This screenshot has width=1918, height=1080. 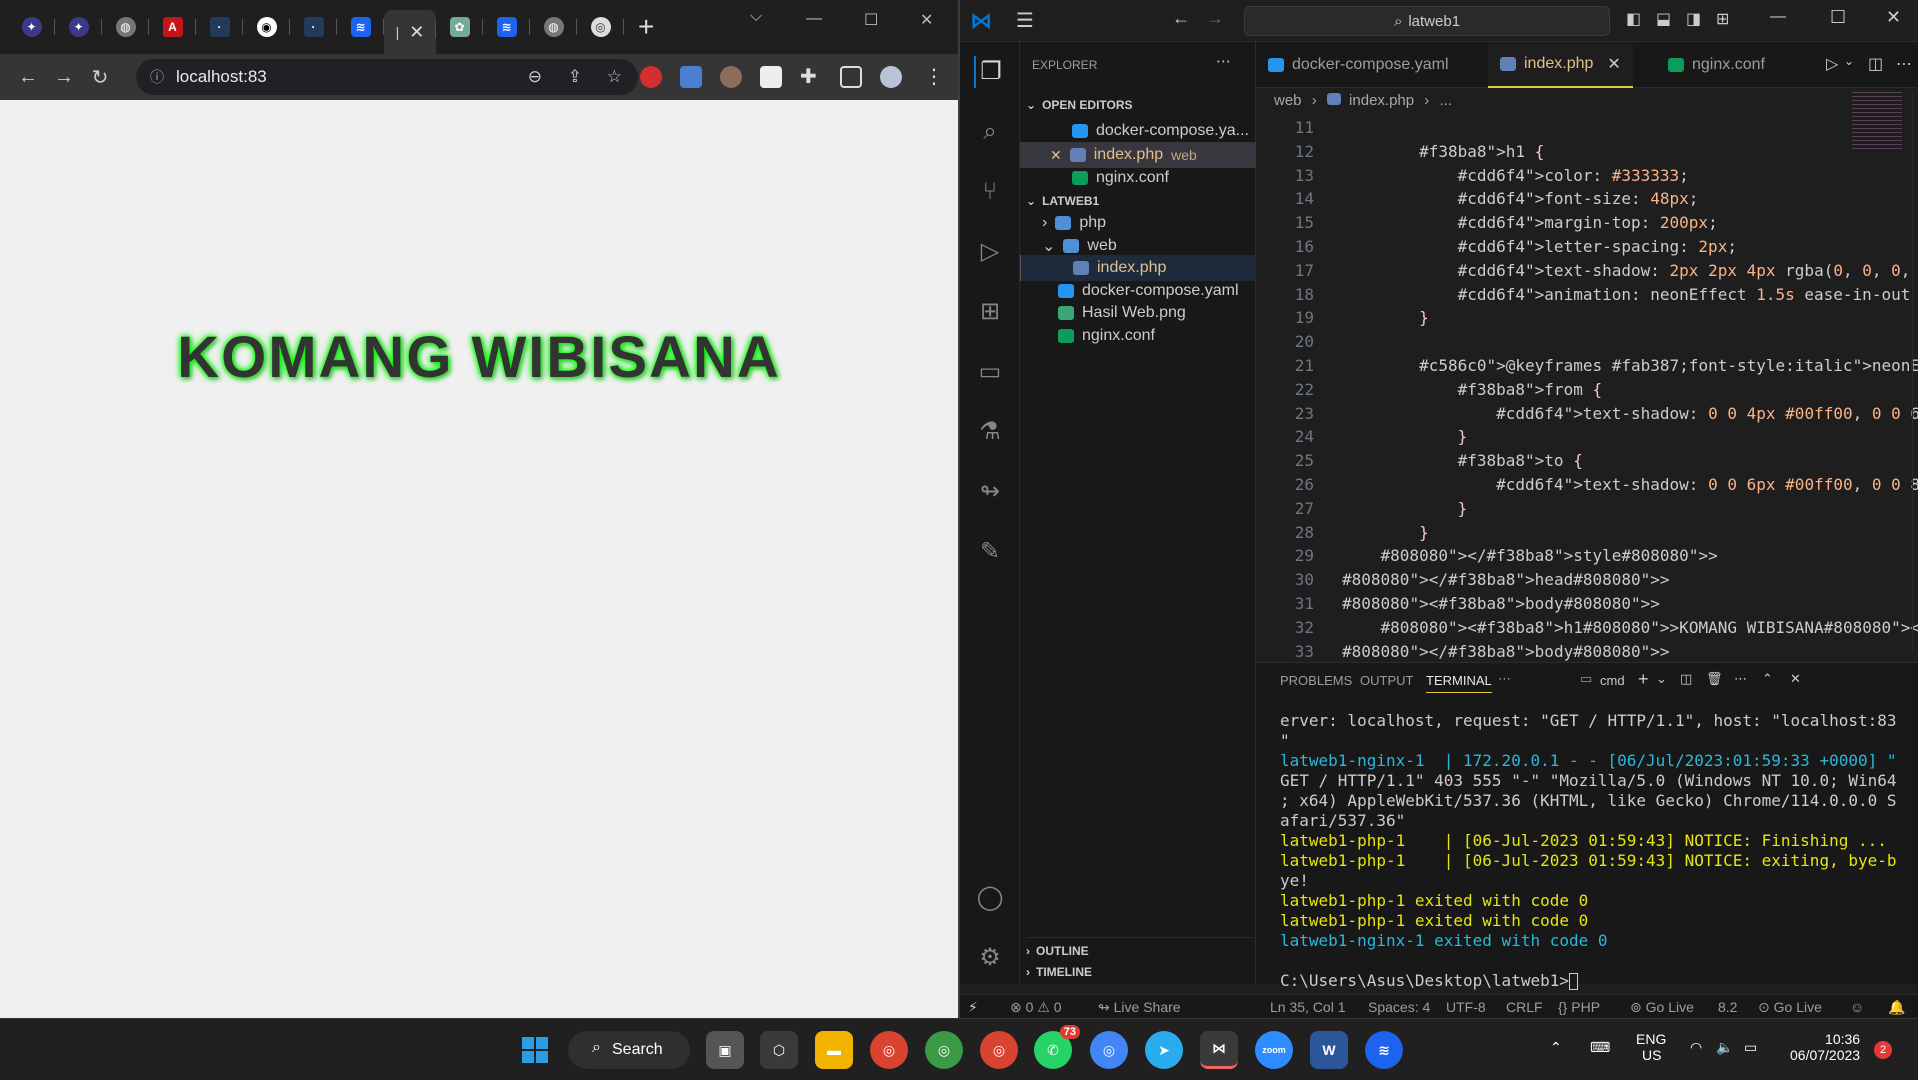 I want to click on source-control-icon: ⑂, so click(x=990, y=192).